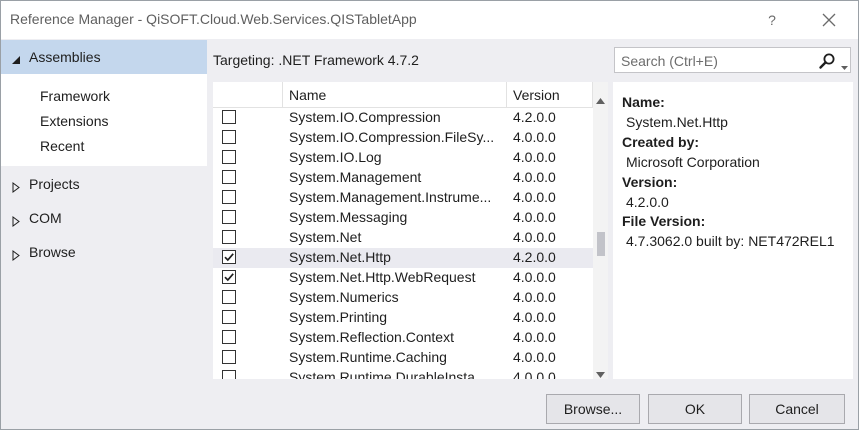 This screenshot has height=430, width=859. What do you see at coordinates (365, 117) in the screenshot?
I see `row-name: System.IO.Compression` at bounding box center [365, 117].